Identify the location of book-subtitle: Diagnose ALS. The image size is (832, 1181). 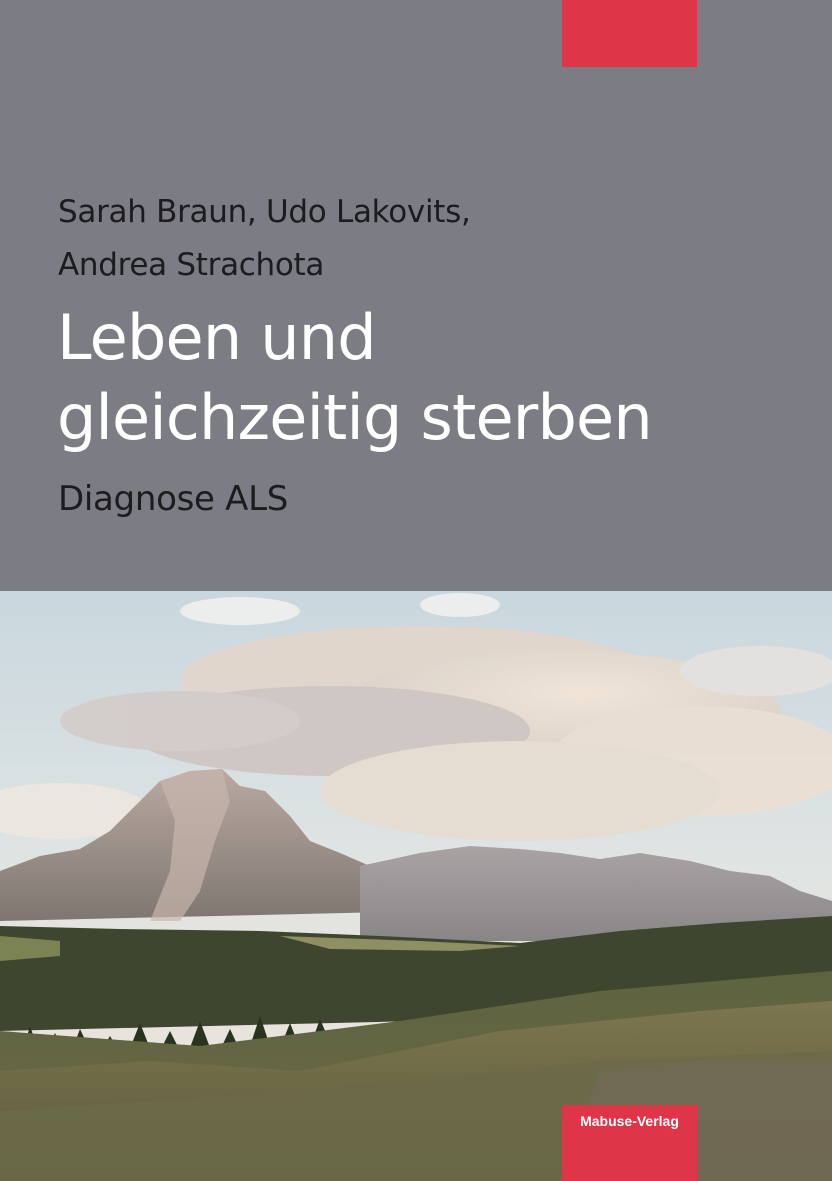
(173, 499).